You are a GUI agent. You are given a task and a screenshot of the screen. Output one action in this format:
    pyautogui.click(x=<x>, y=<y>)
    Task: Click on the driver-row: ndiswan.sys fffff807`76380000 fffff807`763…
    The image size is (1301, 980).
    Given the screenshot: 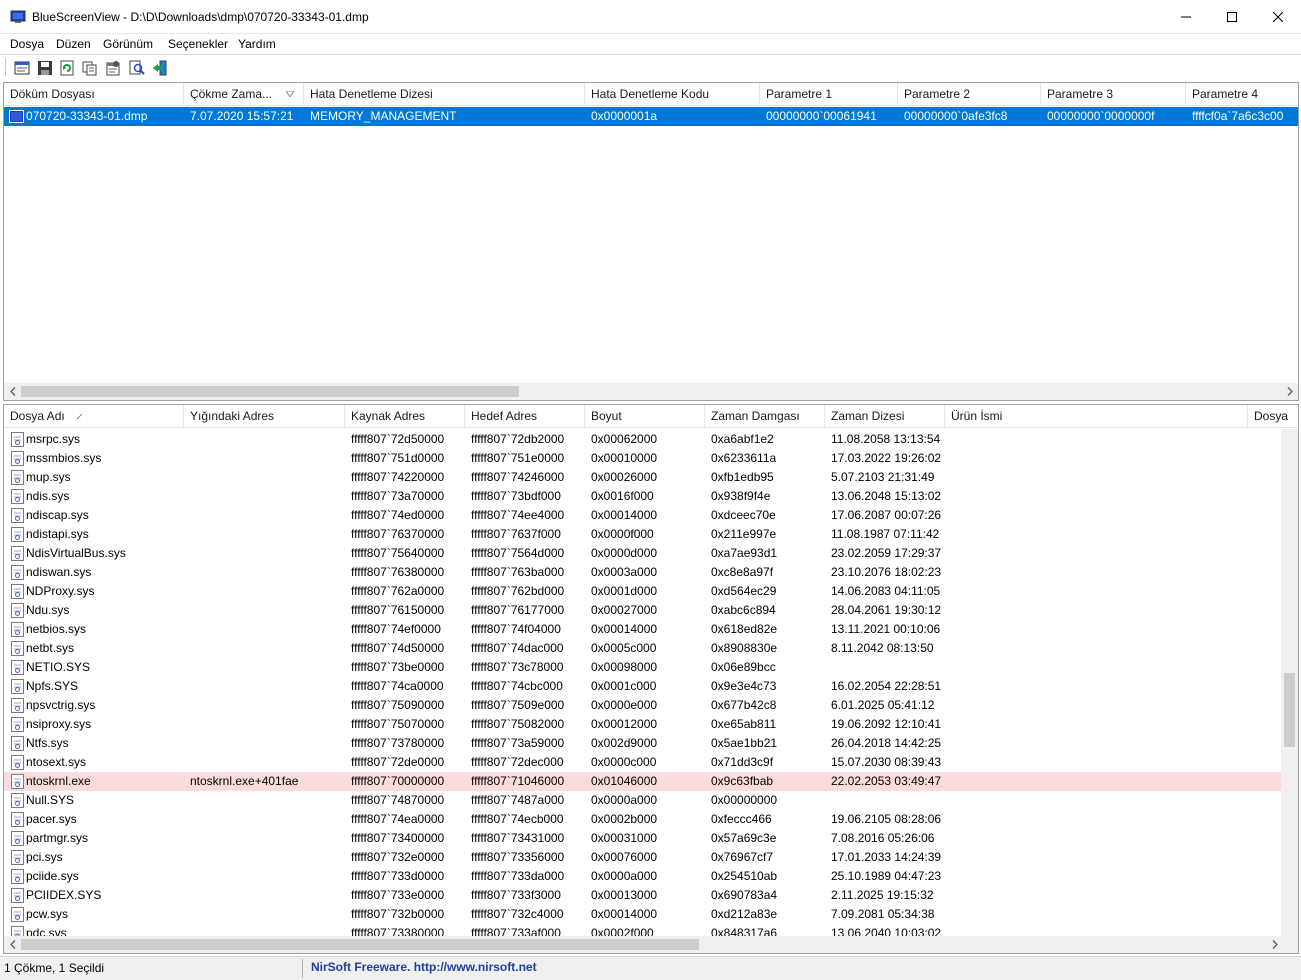 What is the action you would take?
    pyautogui.click(x=643, y=572)
    